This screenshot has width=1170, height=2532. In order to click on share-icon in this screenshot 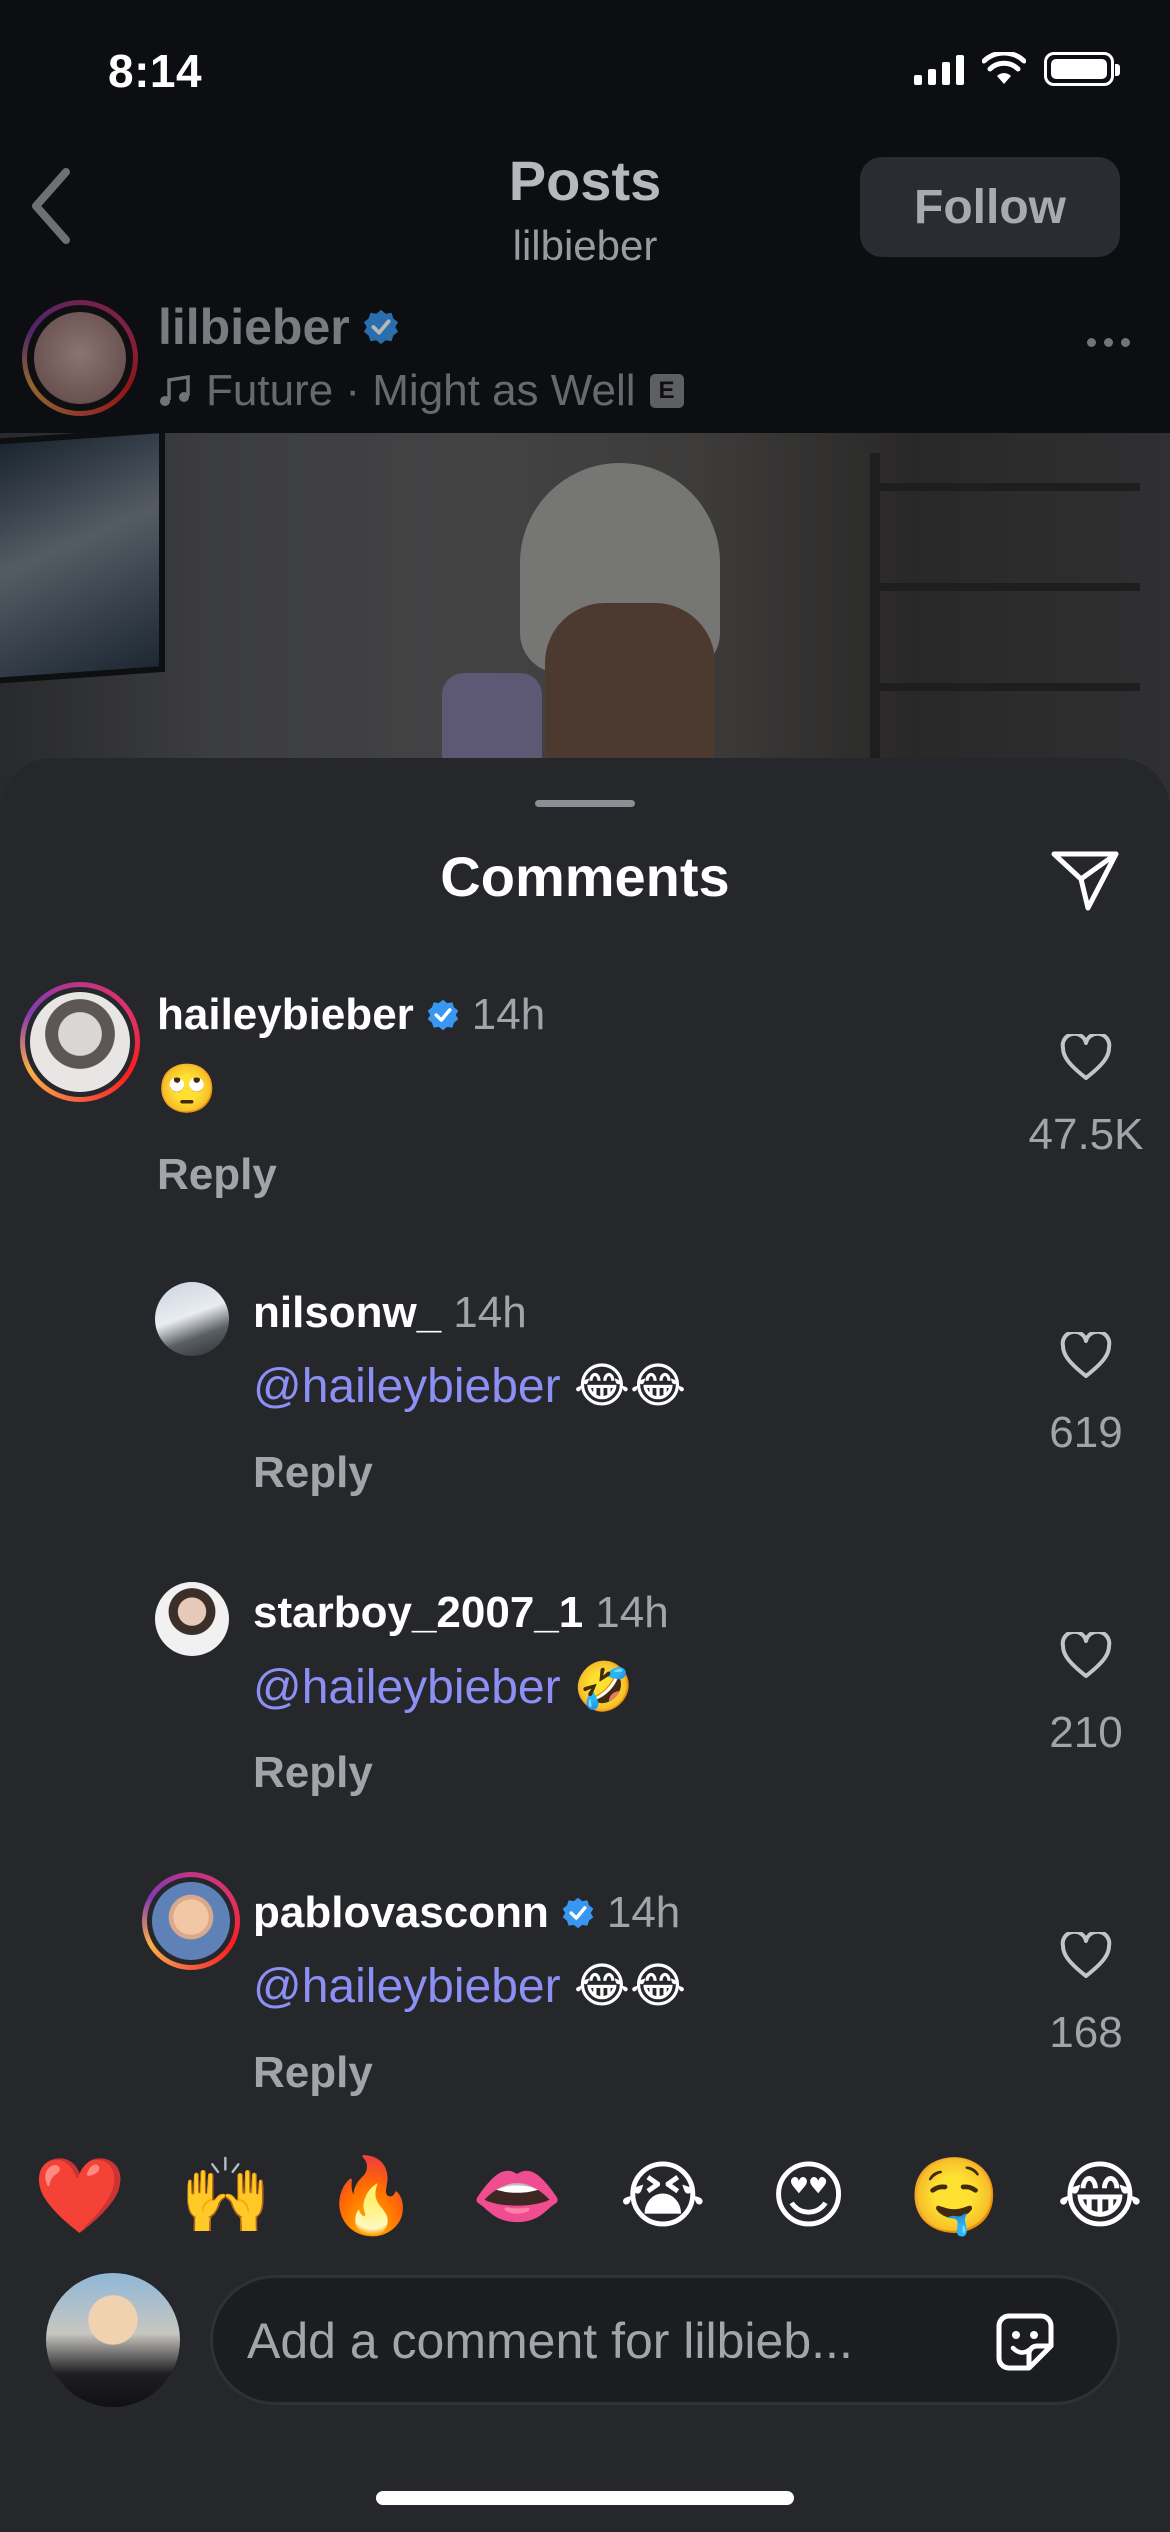, I will do `click(1085, 880)`.